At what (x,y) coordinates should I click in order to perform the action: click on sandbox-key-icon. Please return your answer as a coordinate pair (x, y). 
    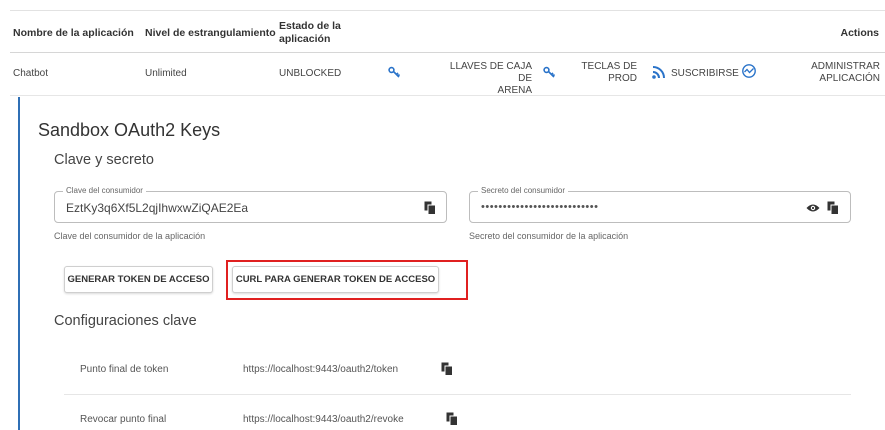
    Looking at the image, I should click on (395, 72).